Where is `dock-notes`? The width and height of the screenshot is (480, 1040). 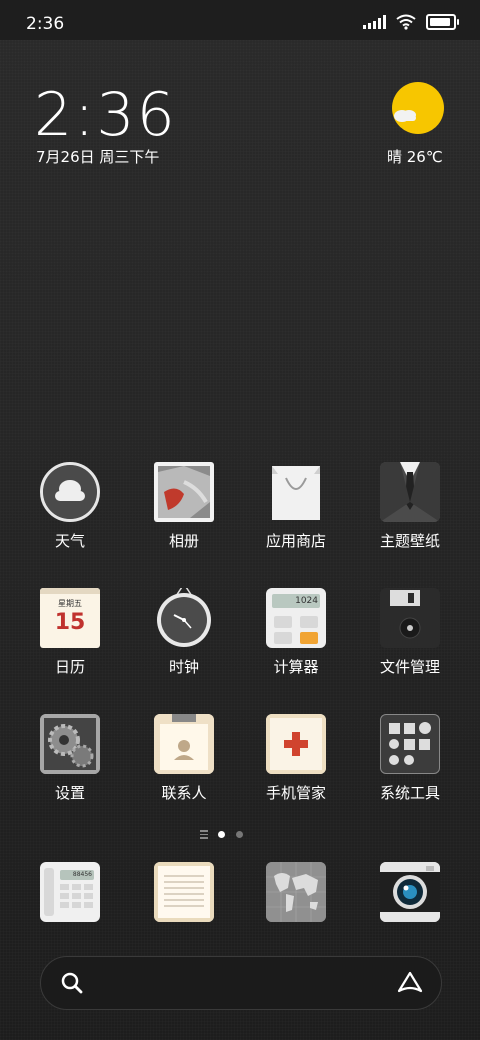
dock-notes is located at coordinates (184, 892).